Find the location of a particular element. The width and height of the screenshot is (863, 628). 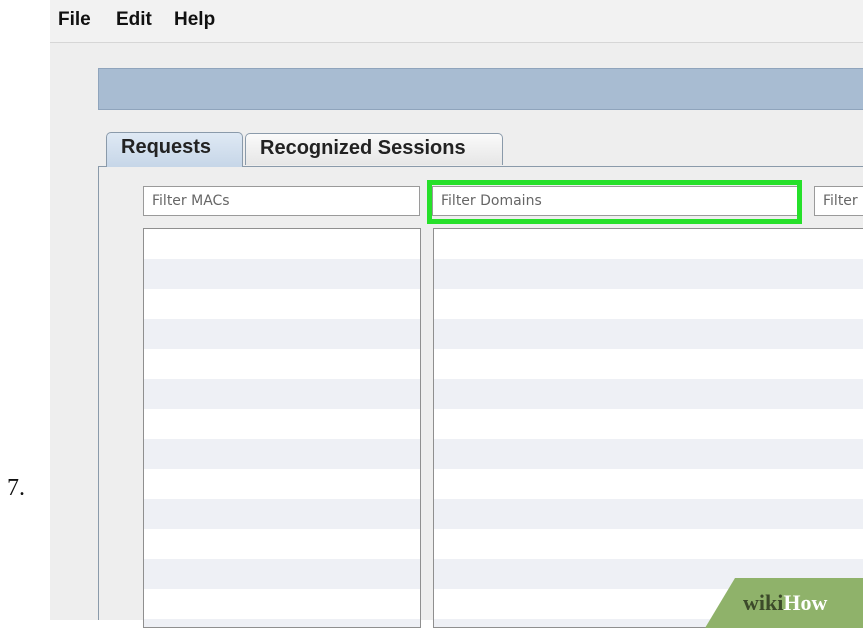

watermark-how: How is located at coordinates (805, 602).